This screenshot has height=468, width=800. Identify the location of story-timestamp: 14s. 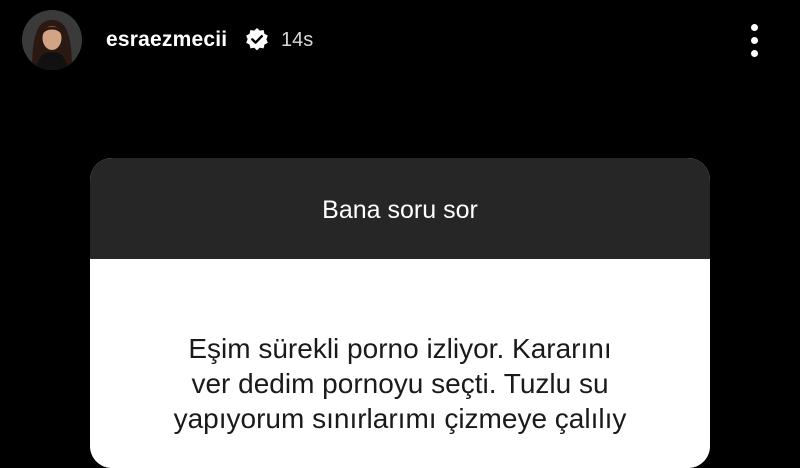
(297, 40).